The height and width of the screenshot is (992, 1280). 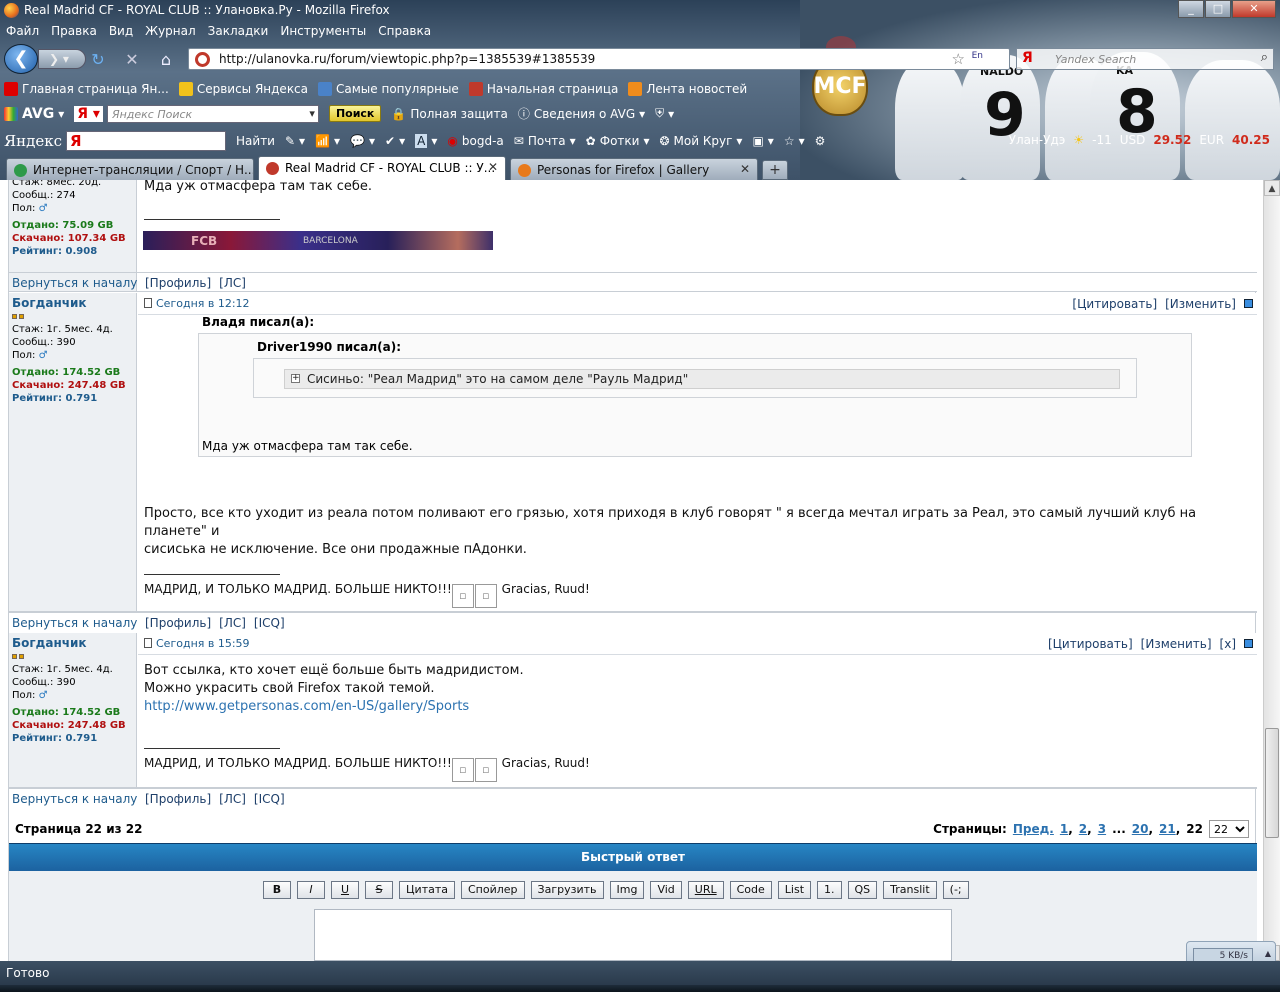 I want to click on bookmark-item: Сервисы Яндекса, so click(x=244, y=88).